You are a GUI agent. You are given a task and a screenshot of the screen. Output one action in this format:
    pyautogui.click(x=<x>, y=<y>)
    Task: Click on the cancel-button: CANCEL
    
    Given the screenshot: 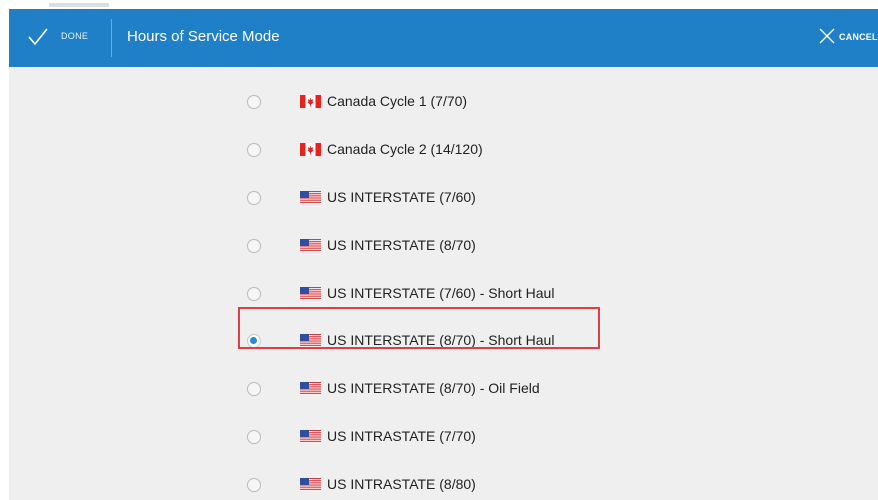 What is the action you would take?
    pyautogui.click(x=845, y=38)
    